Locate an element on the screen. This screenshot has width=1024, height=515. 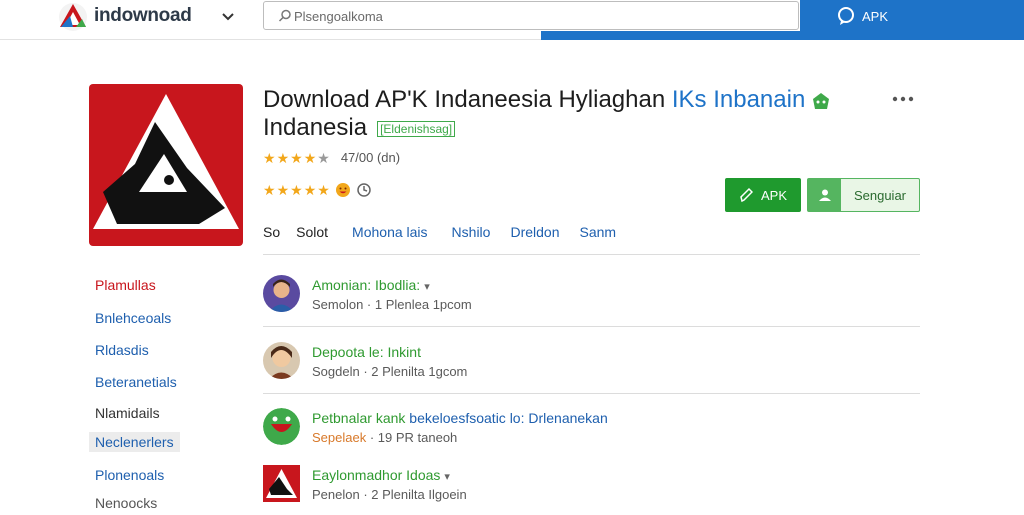
meta-b: 19 PR taneoh is located at coordinates (417, 437).